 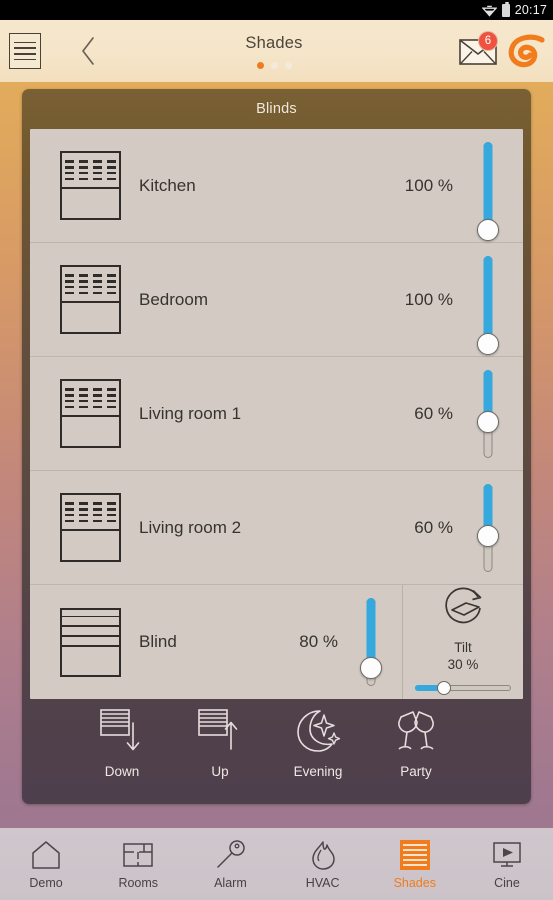 I want to click on row-main: Kitchen 100 %, so click(x=276, y=185).